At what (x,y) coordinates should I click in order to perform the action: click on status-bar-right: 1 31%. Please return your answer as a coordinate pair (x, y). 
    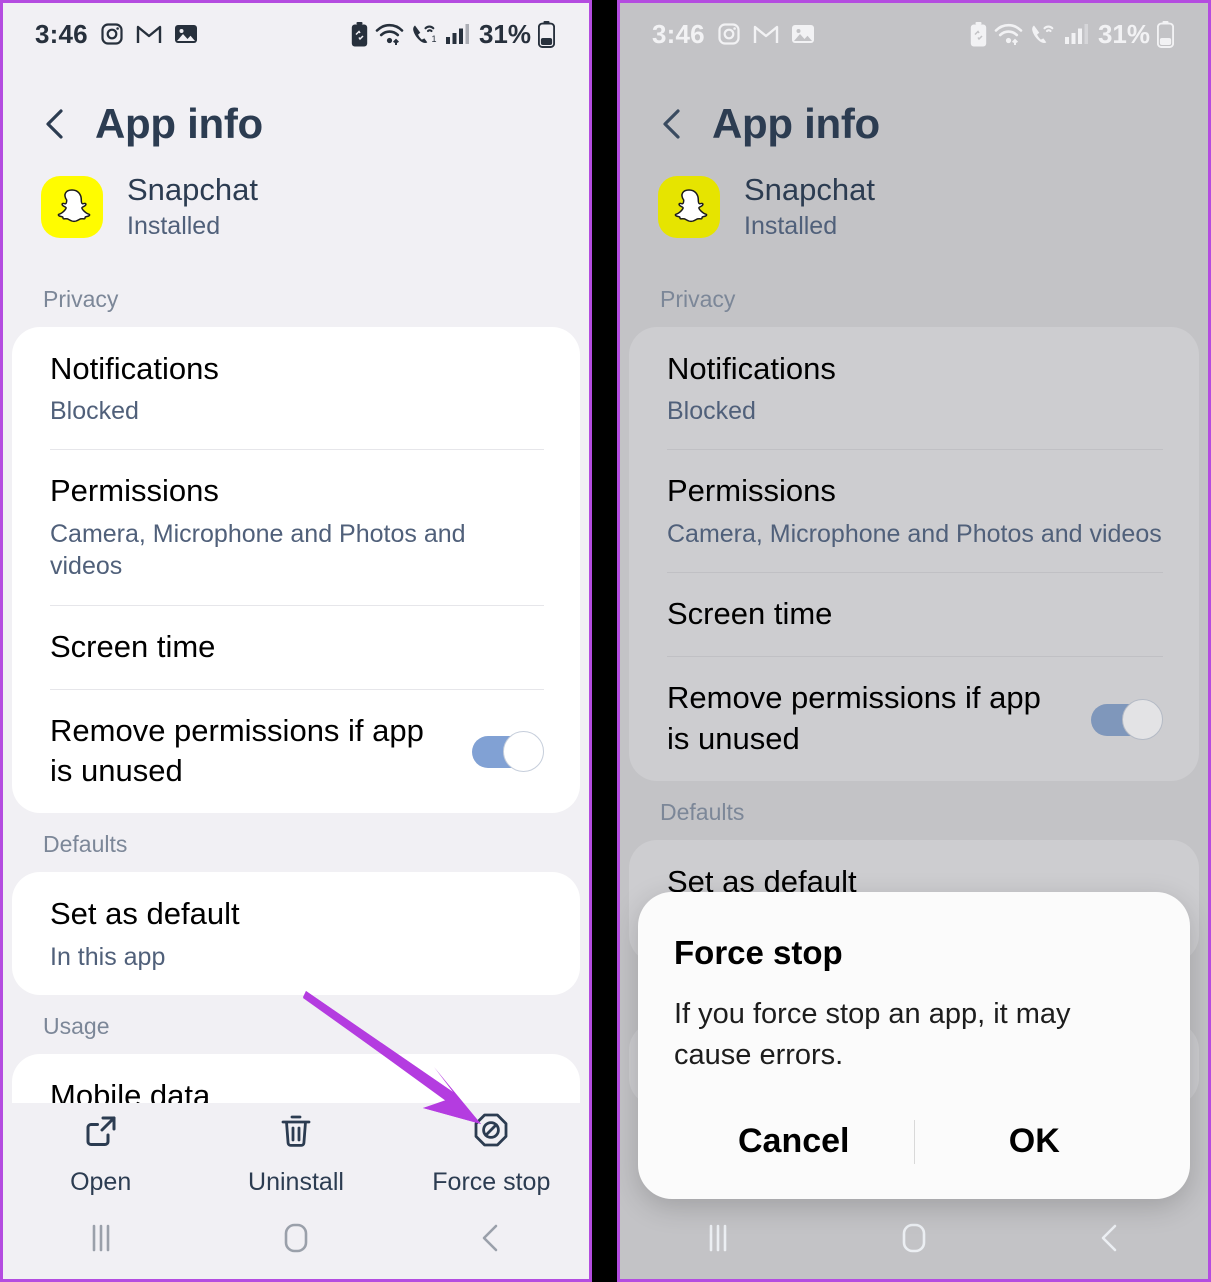
    Looking at the image, I should click on (453, 34).